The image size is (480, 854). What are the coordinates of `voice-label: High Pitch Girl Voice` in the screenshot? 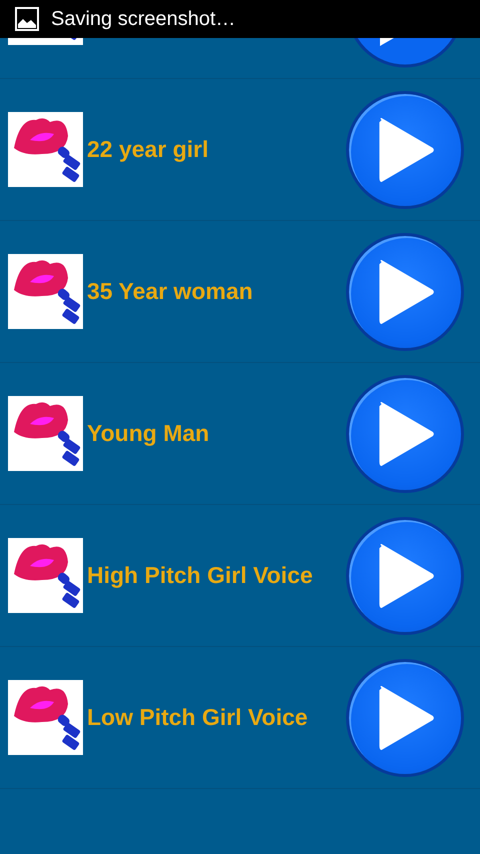 It's located at (200, 575).